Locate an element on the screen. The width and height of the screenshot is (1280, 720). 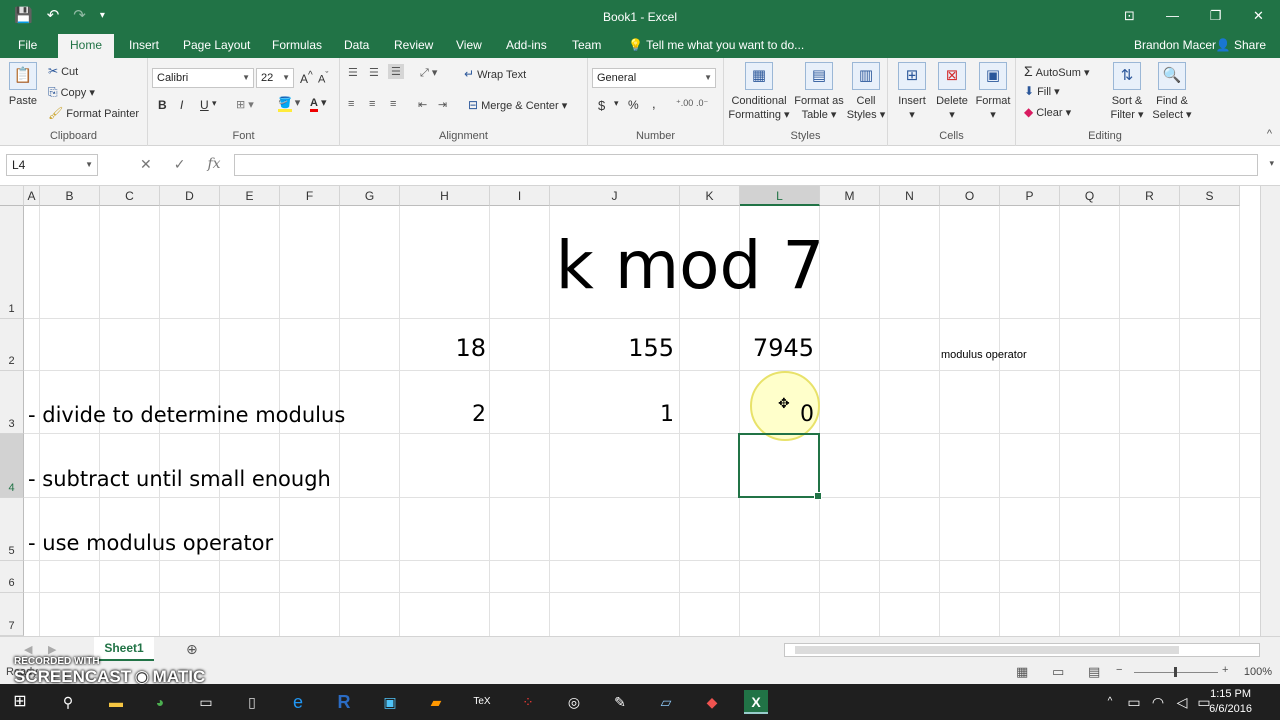
column-header: O is located at coordinates (970, 196).